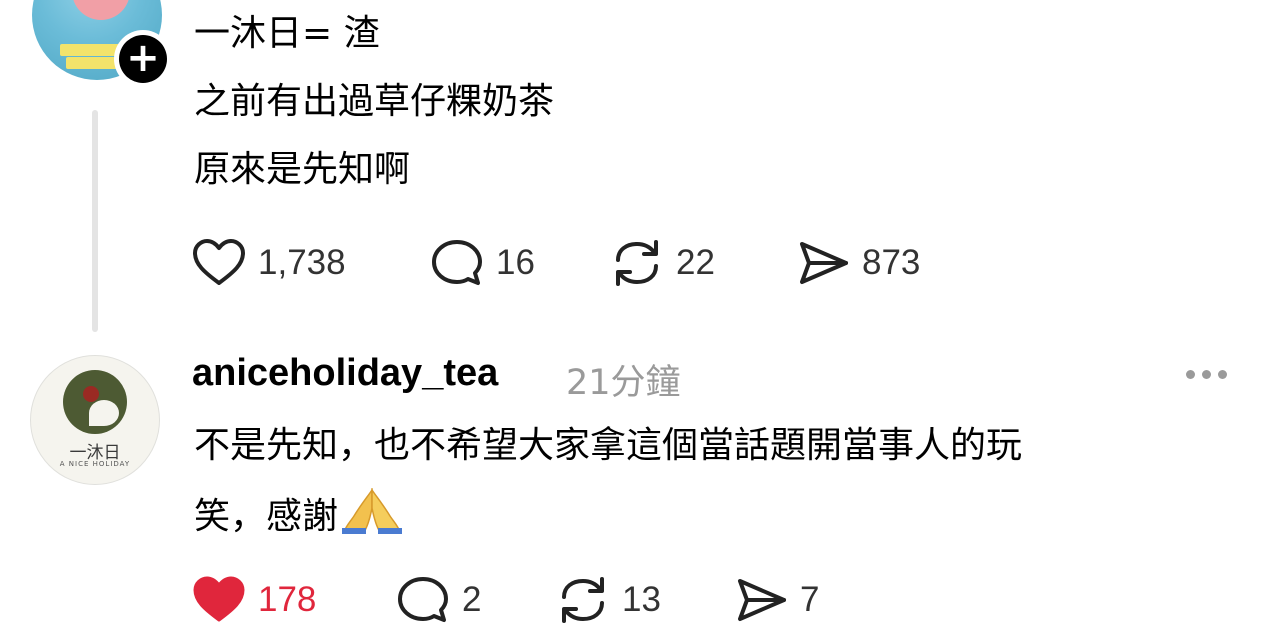  What do you see at coordinates (345, 373) in the screenshot?
I see `reply-username: aniceholiday_tea` at bounding box center [345, 373].